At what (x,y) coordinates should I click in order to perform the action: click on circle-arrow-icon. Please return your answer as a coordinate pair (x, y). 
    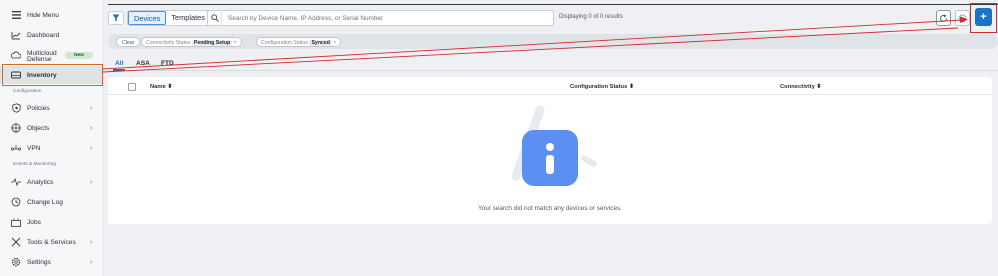
    Looking at the image, I should click on (962, 18).